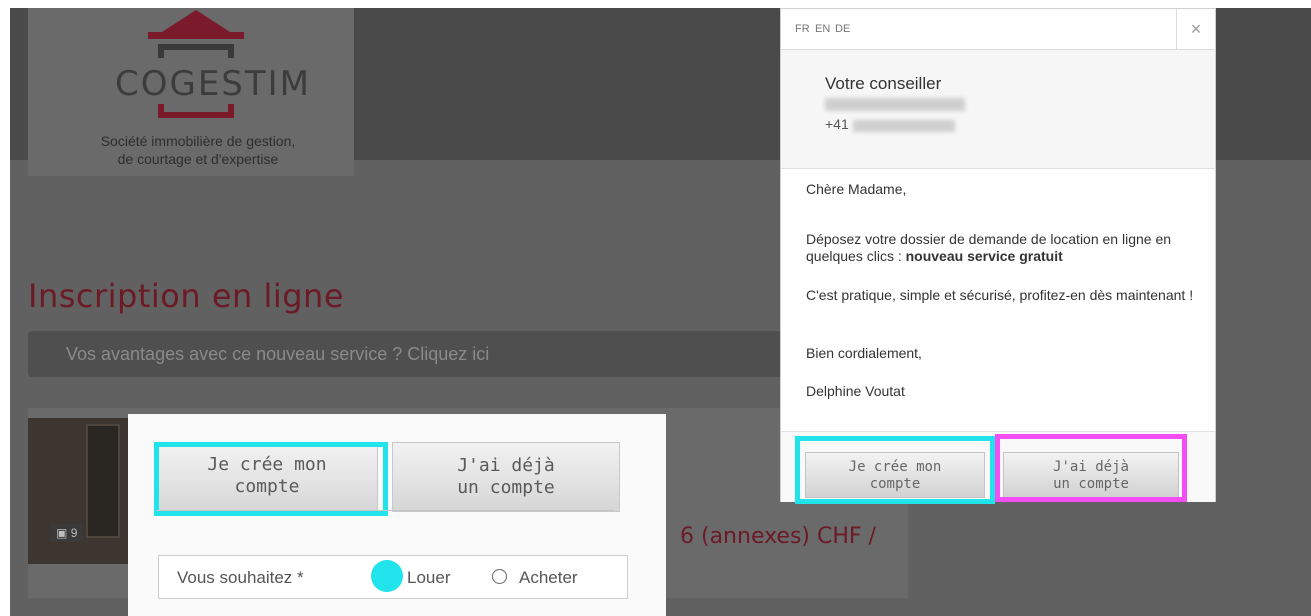 This screenshot has height=616, width=1311. I want to click on logo-bar, so click(196, 35).